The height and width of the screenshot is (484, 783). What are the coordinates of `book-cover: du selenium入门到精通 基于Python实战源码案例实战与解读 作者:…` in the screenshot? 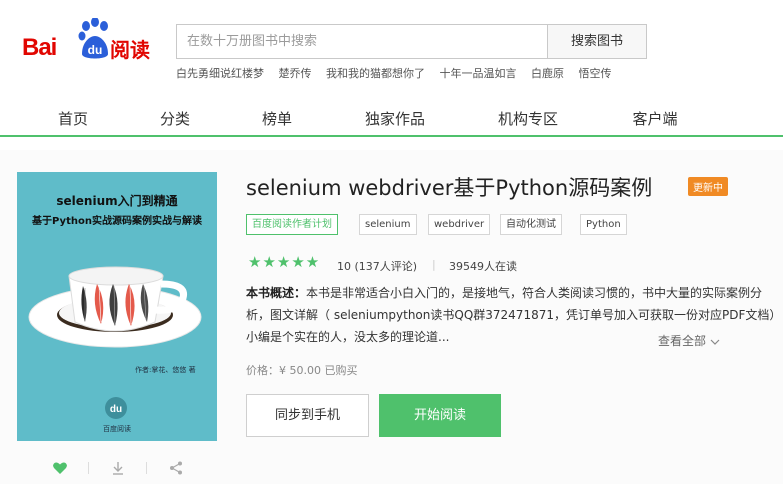 It's located at (117, 306).